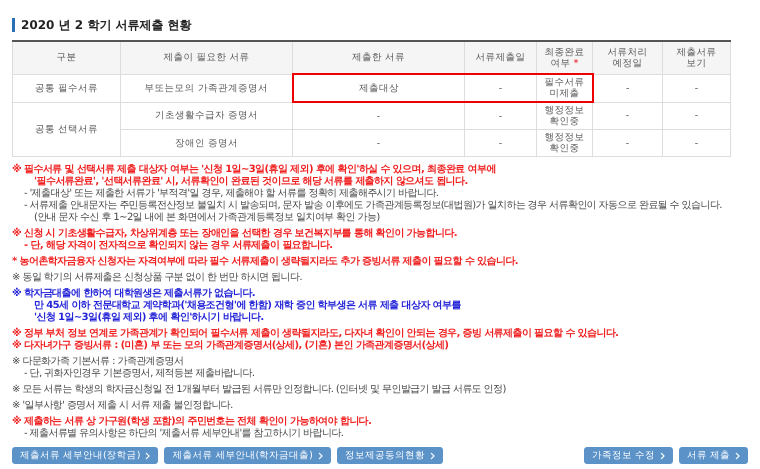 This screenshot has width=760, height=469. I want to click on notice-text: '신청 1일~3일(휴일 제외) 후에 확인'하시기 바랍니다., so click(148, 318).